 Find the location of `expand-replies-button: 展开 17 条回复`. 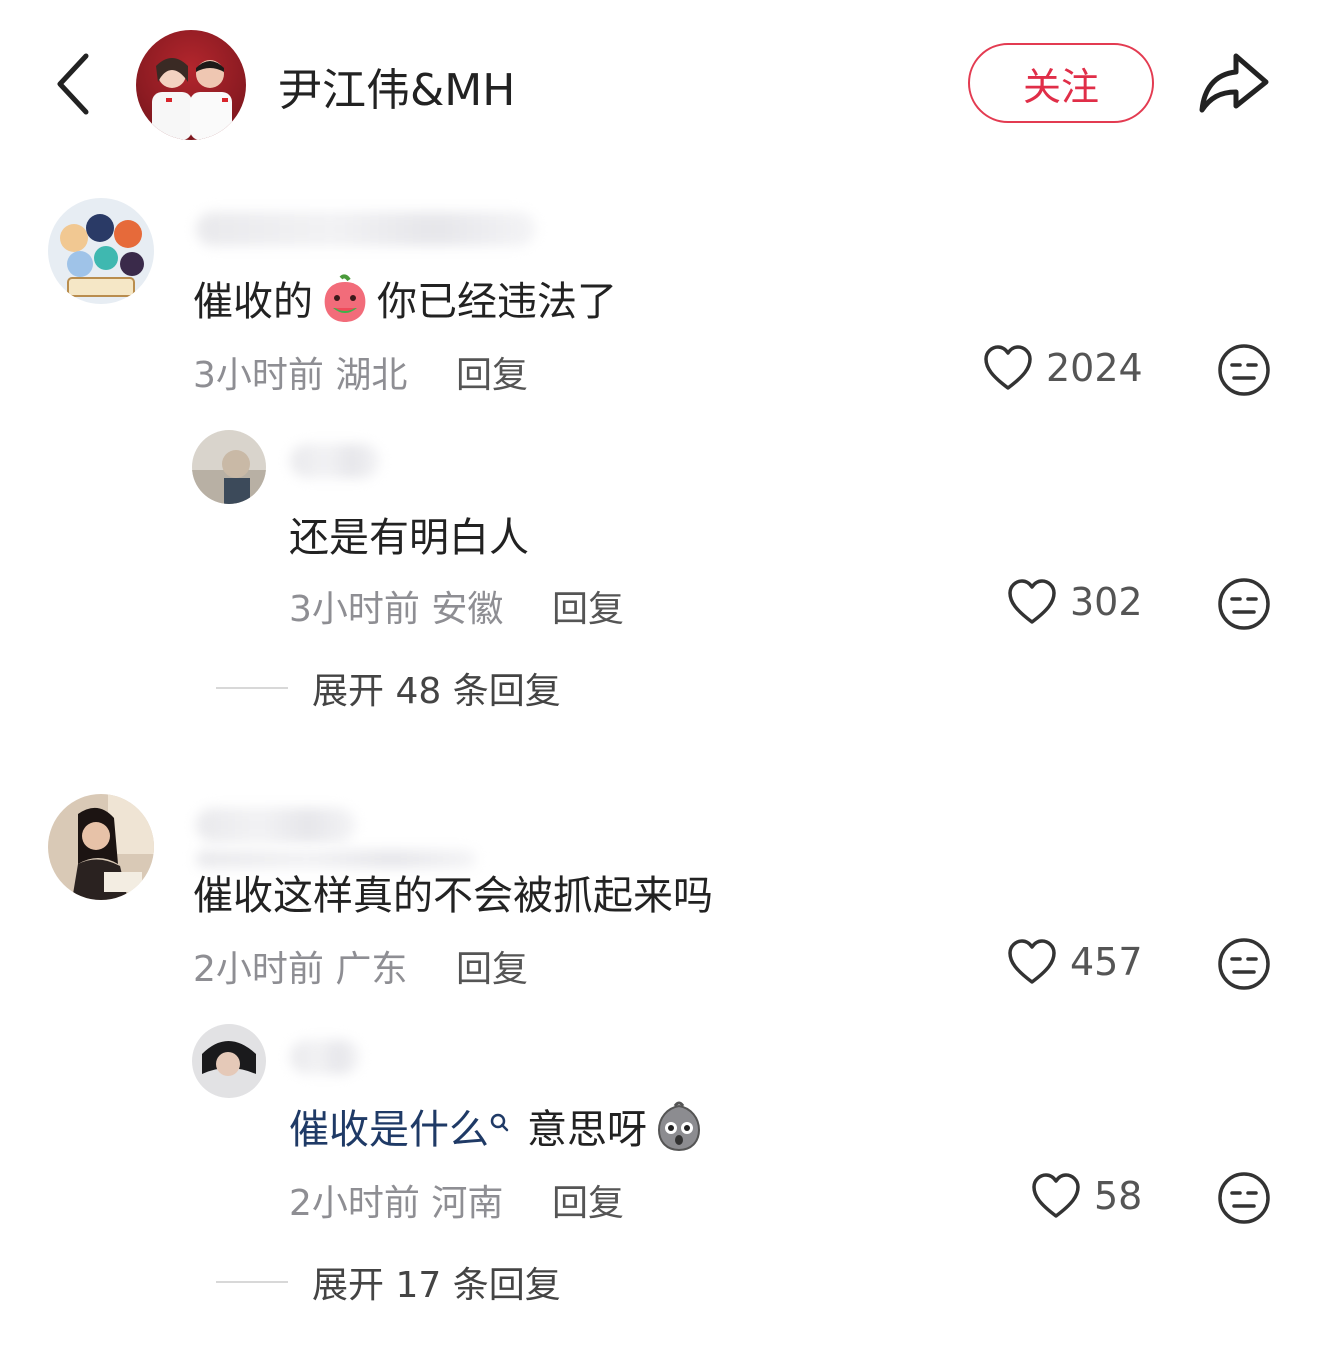

expand-replies-button: 展开 17 条回复 is located at coordinates (388, 1282).